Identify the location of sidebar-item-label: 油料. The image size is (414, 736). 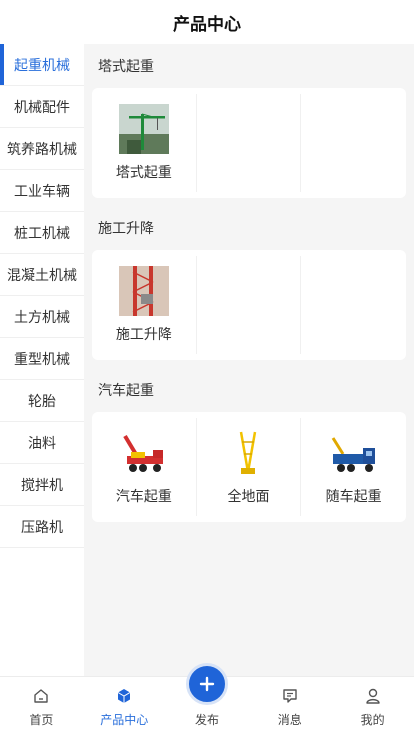
(42, 442).